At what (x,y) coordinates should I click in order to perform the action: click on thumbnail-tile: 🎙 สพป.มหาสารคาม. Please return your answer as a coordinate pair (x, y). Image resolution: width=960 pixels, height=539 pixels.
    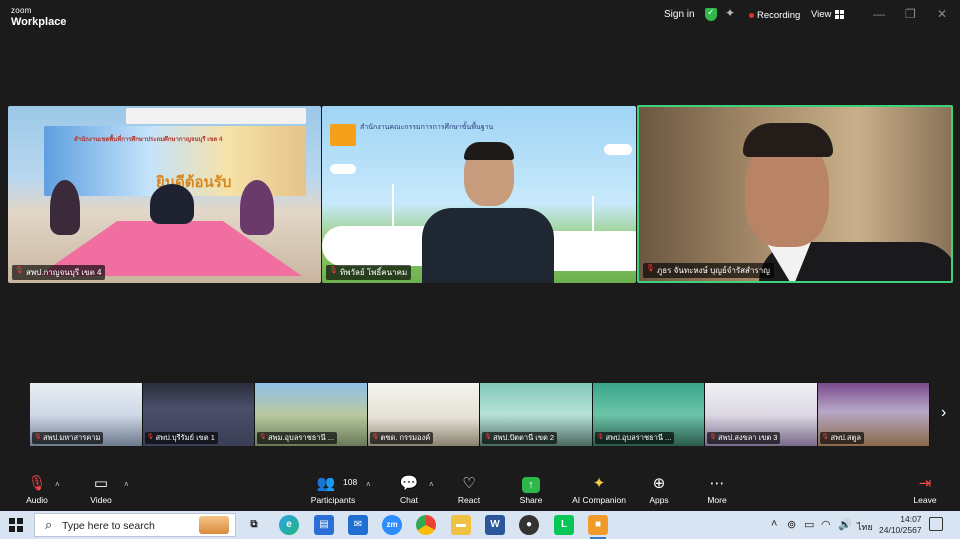
    Looking at the image, I should click on (86, 414).